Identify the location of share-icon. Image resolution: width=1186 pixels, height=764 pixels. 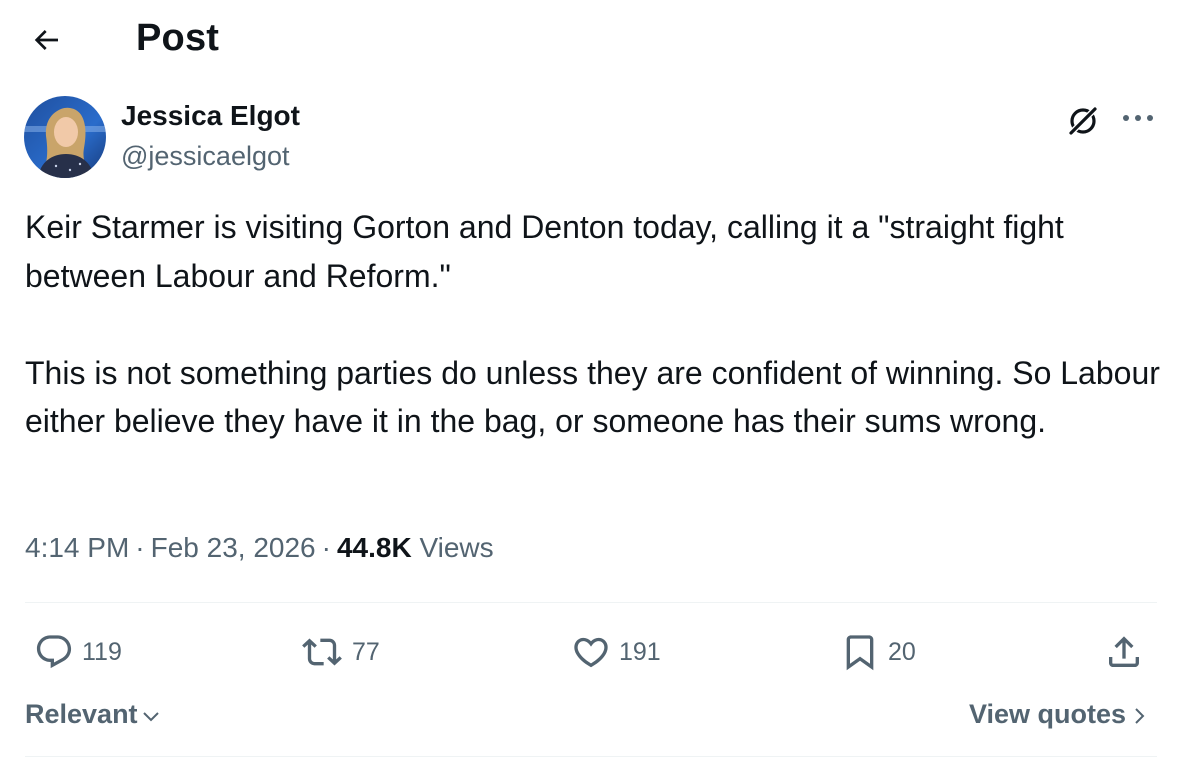
(1124, 651).